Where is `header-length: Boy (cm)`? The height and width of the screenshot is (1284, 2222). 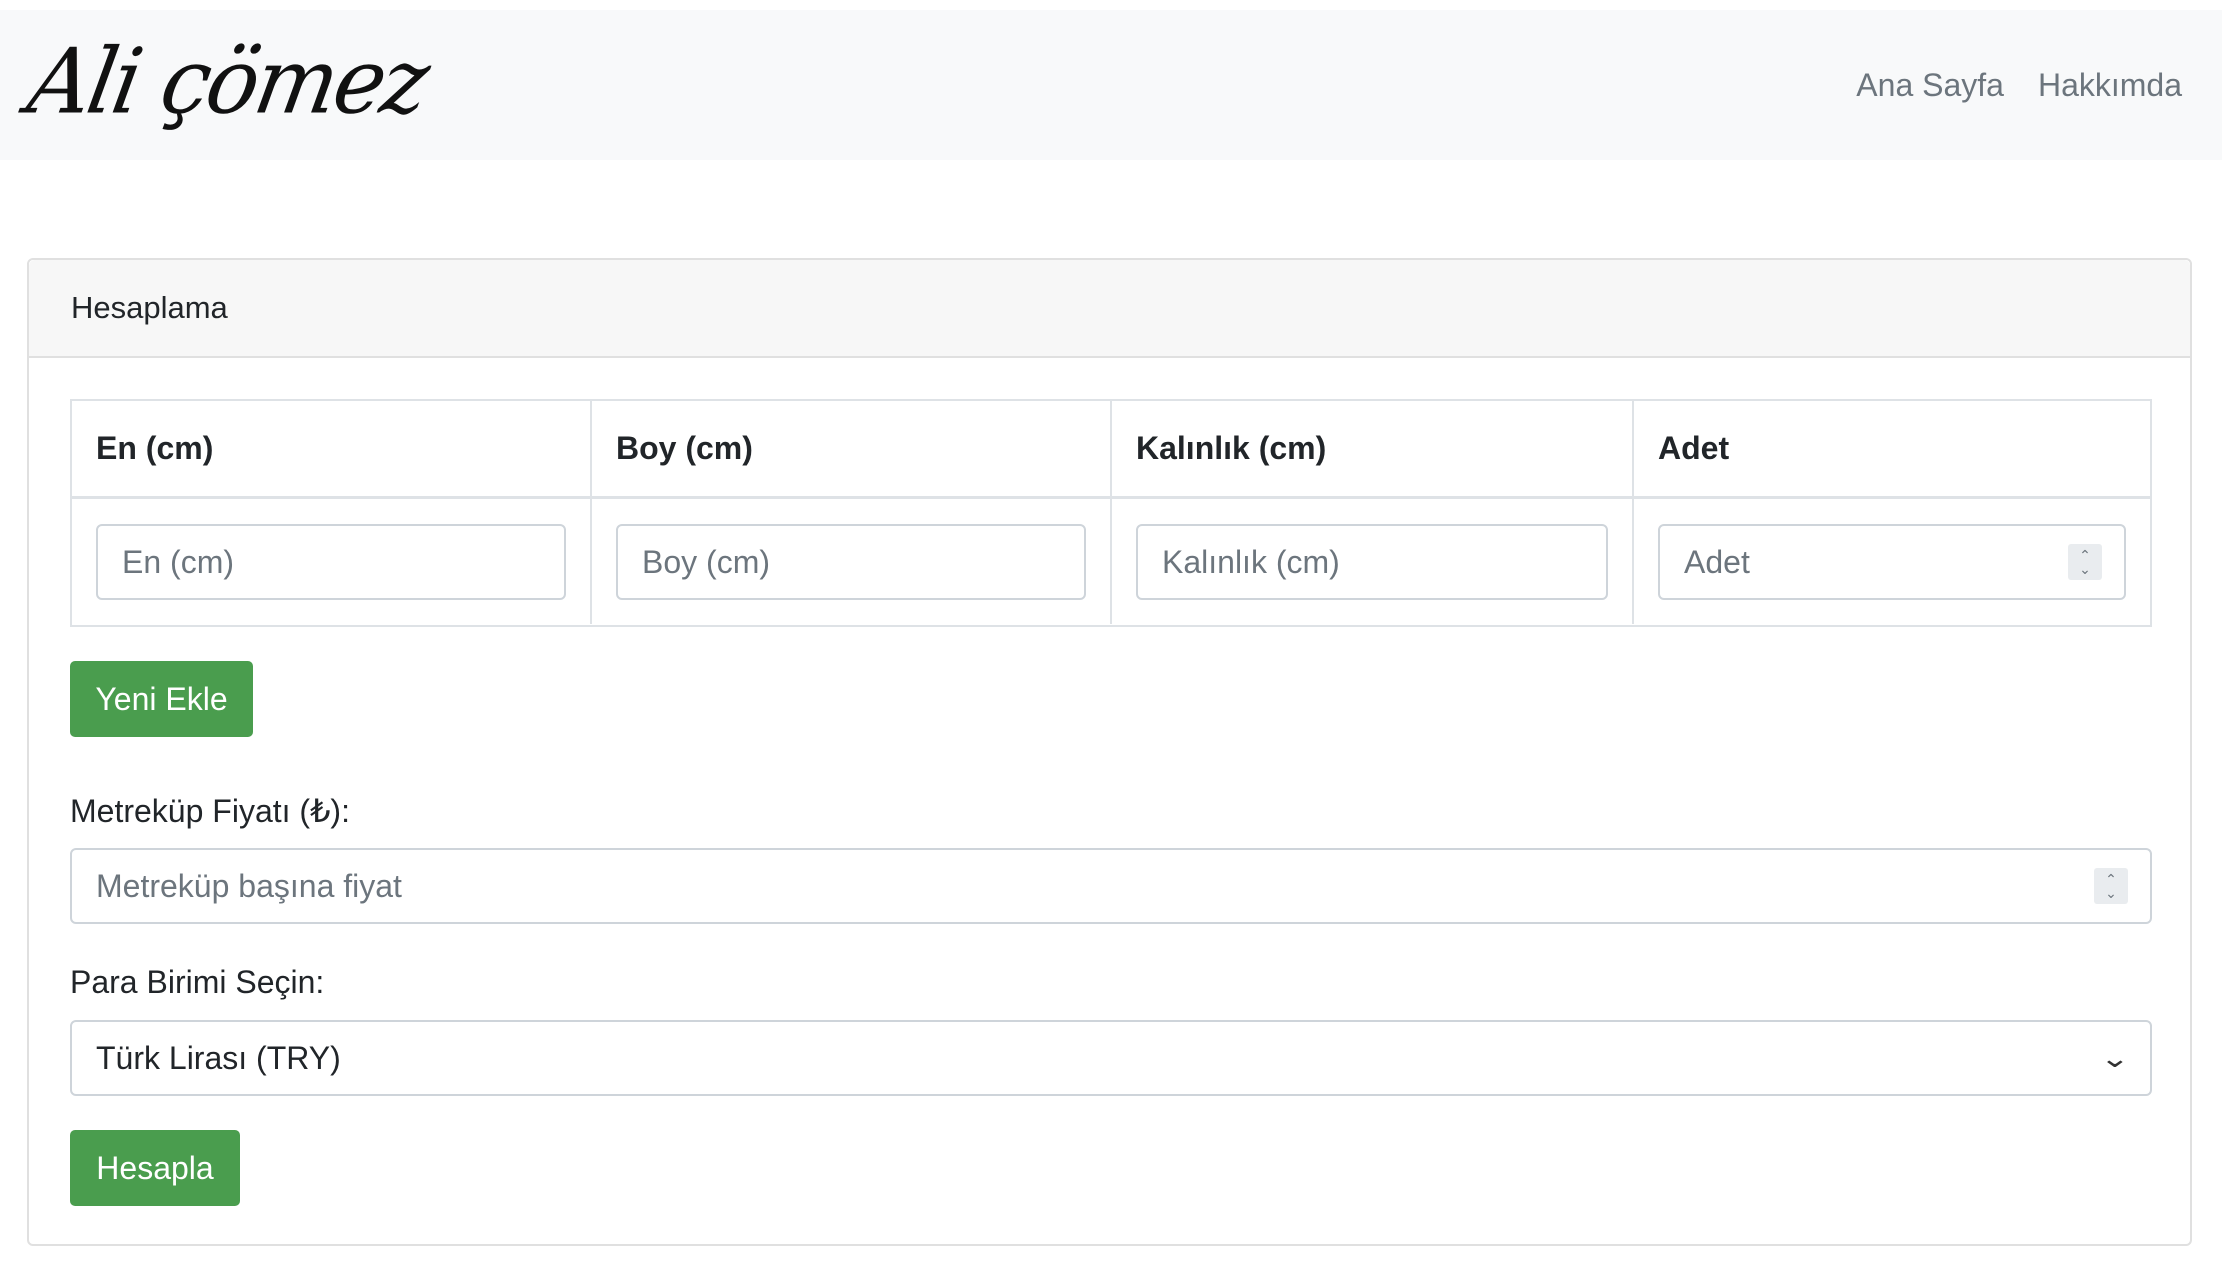
header-length: Boy (cm) is located at coordinates (684, 448).